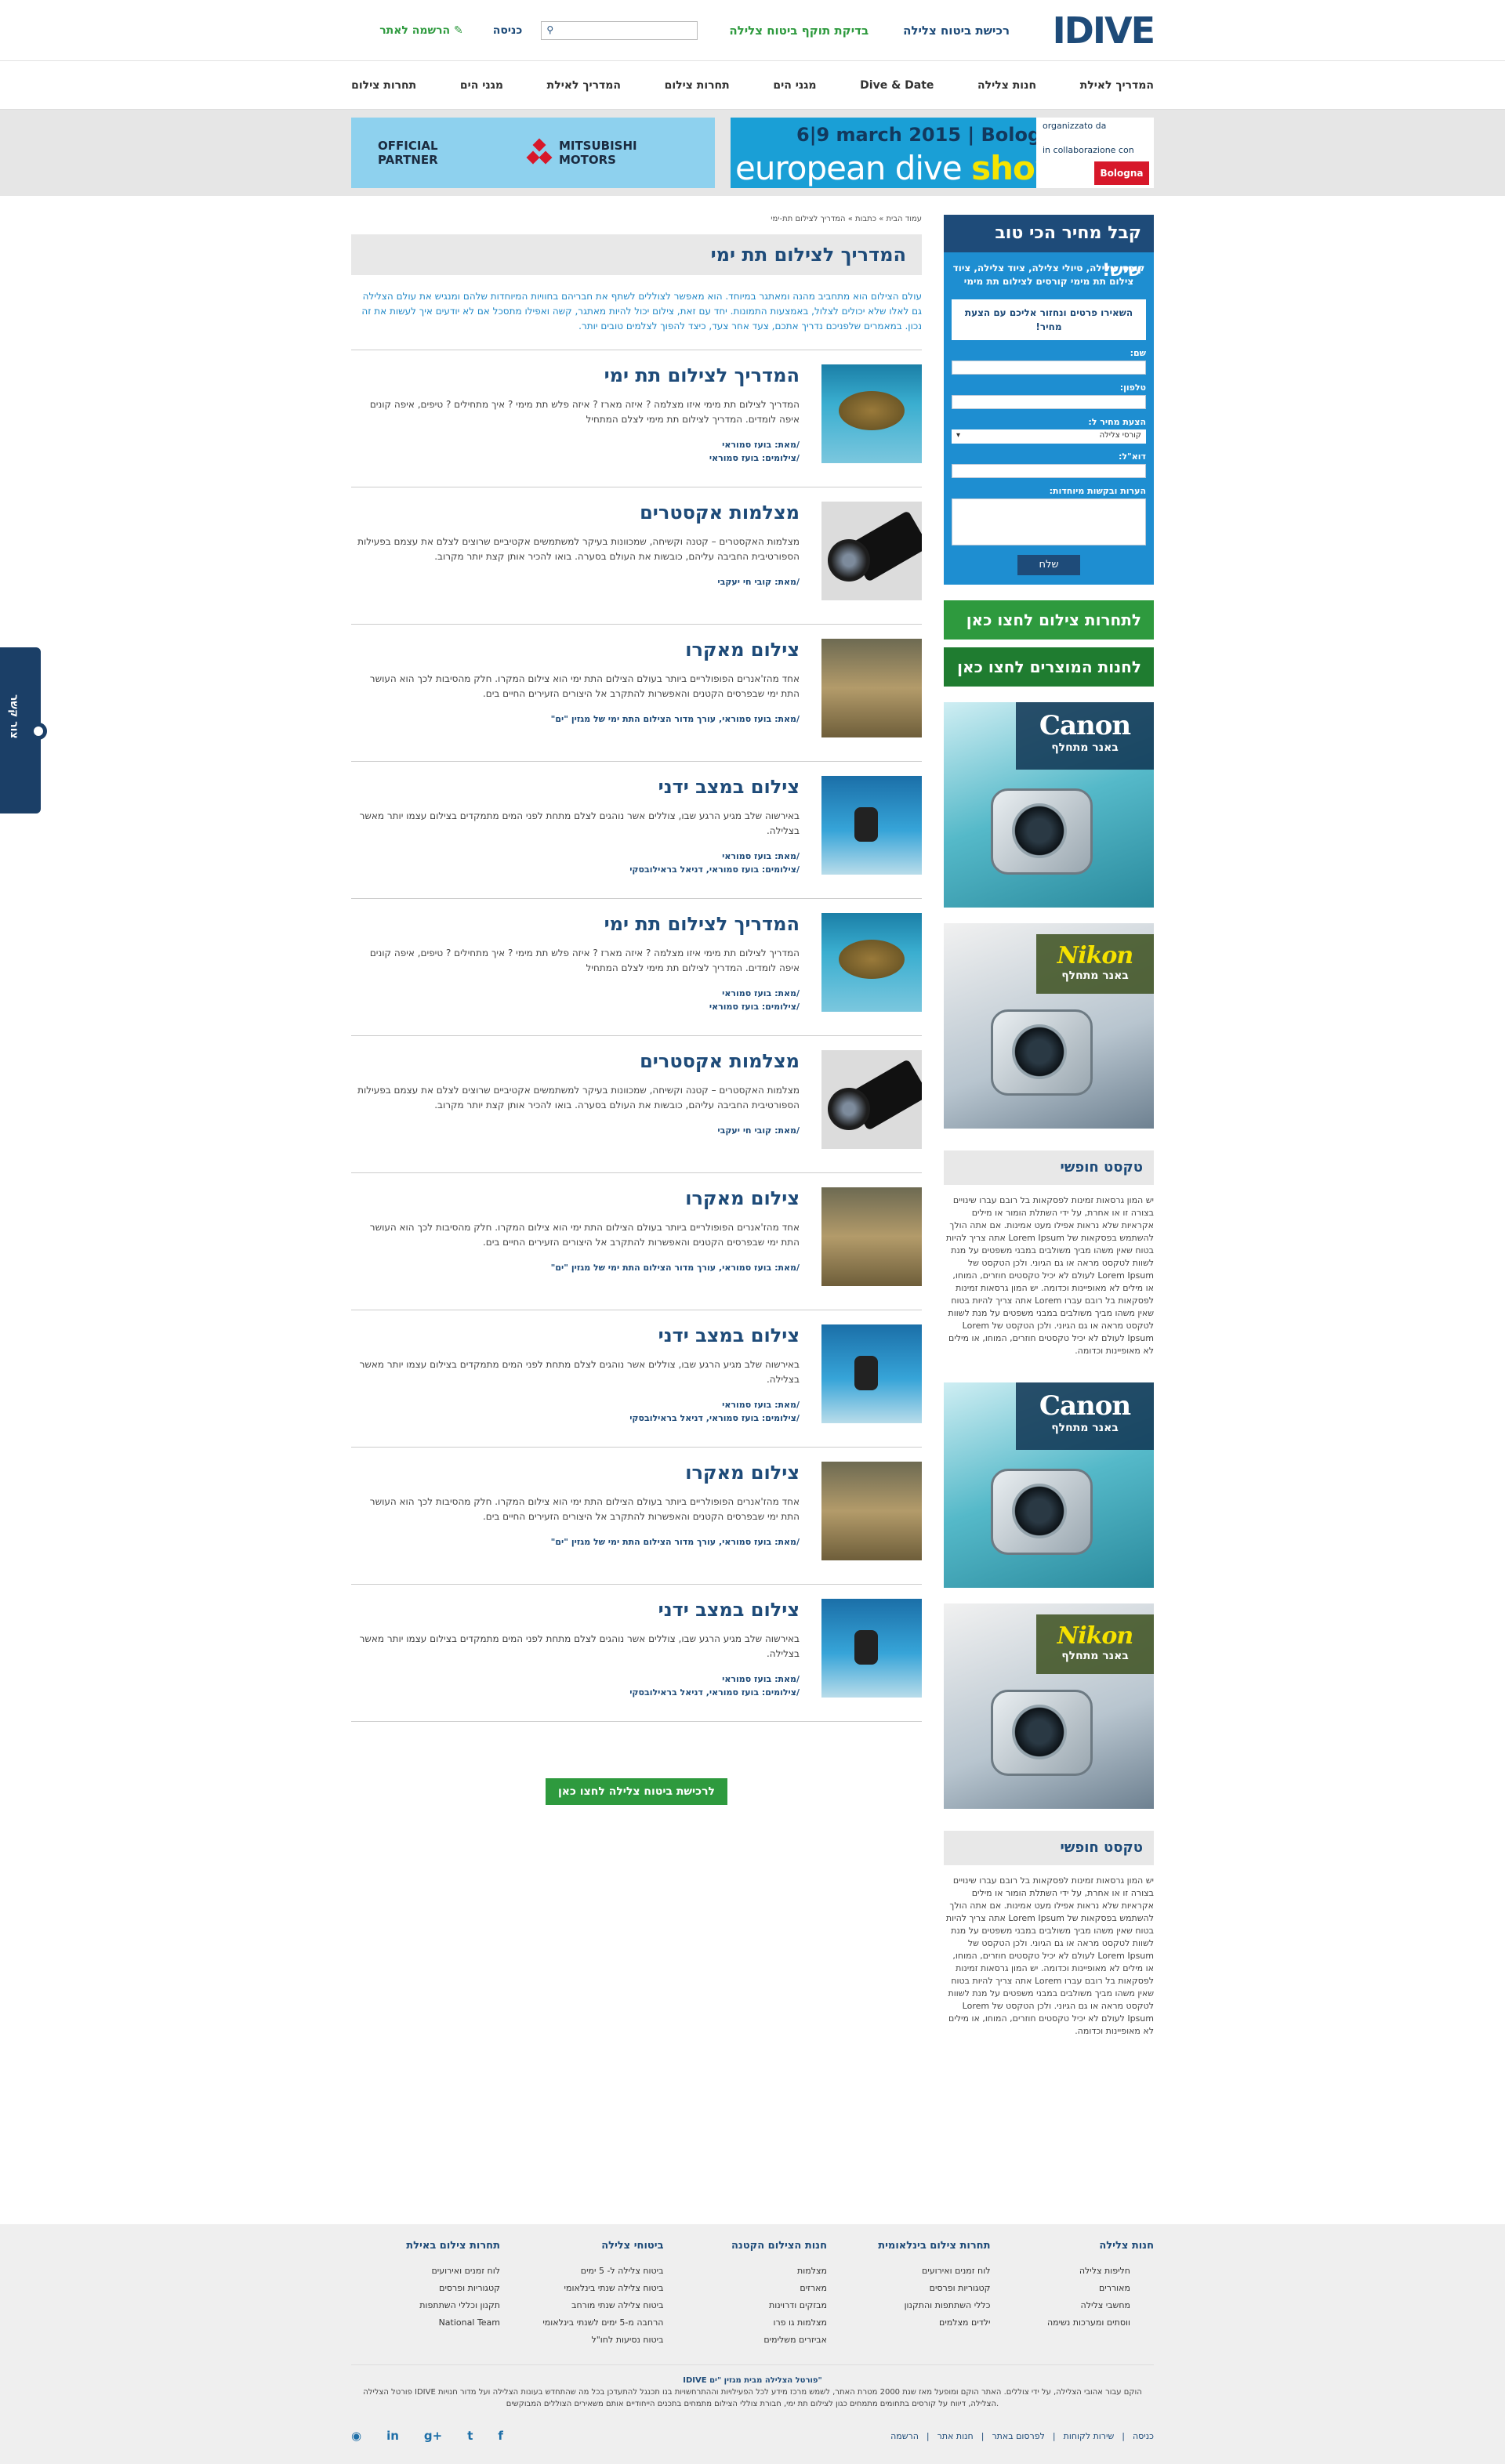 Image resolution: width=1505 pixels, height=2464 pixels. Describe the element at coordinates (904, 2436) in the screenshot. I see `footer-link: הרשמה` at that location.